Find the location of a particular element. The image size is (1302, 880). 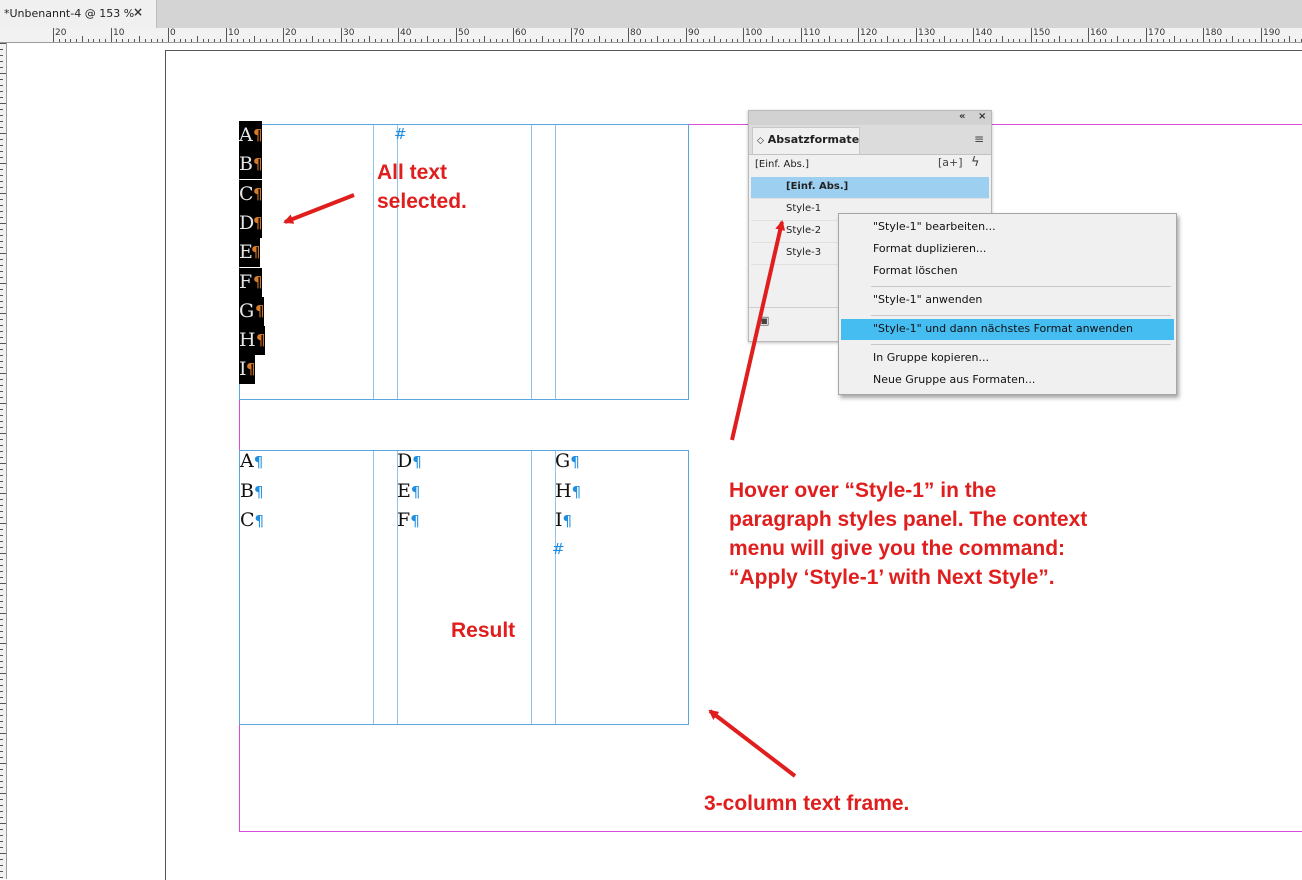

arrow-to-text-frame is located at coordinates (752, 743).